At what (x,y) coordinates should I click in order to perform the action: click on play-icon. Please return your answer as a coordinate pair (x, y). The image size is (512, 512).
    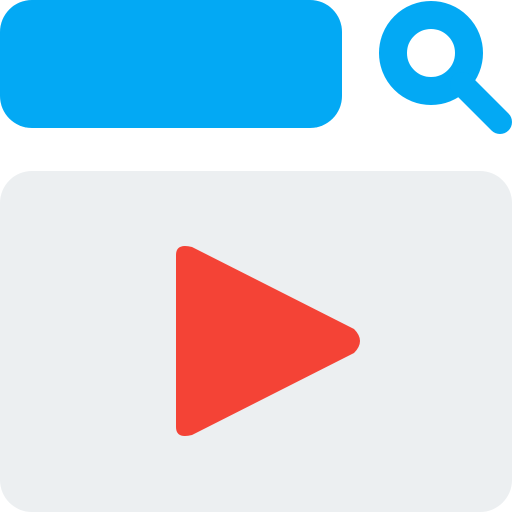
    Looking at the image, I should click on (268, 341).